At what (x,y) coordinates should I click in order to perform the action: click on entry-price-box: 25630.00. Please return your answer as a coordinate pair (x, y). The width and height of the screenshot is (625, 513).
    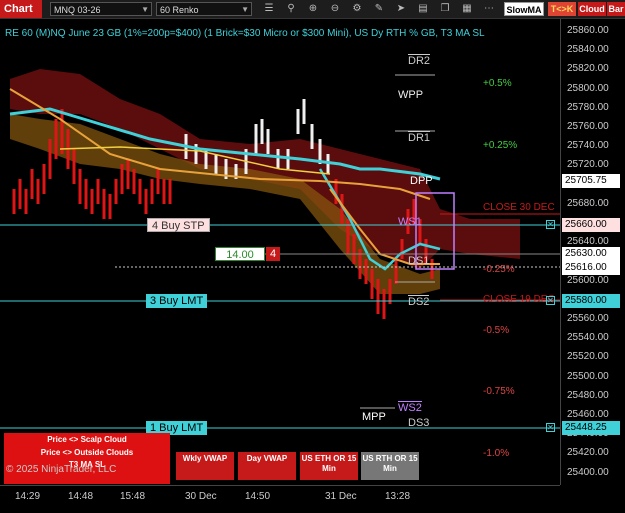
    Looking at the image, I should click on (591, 254).